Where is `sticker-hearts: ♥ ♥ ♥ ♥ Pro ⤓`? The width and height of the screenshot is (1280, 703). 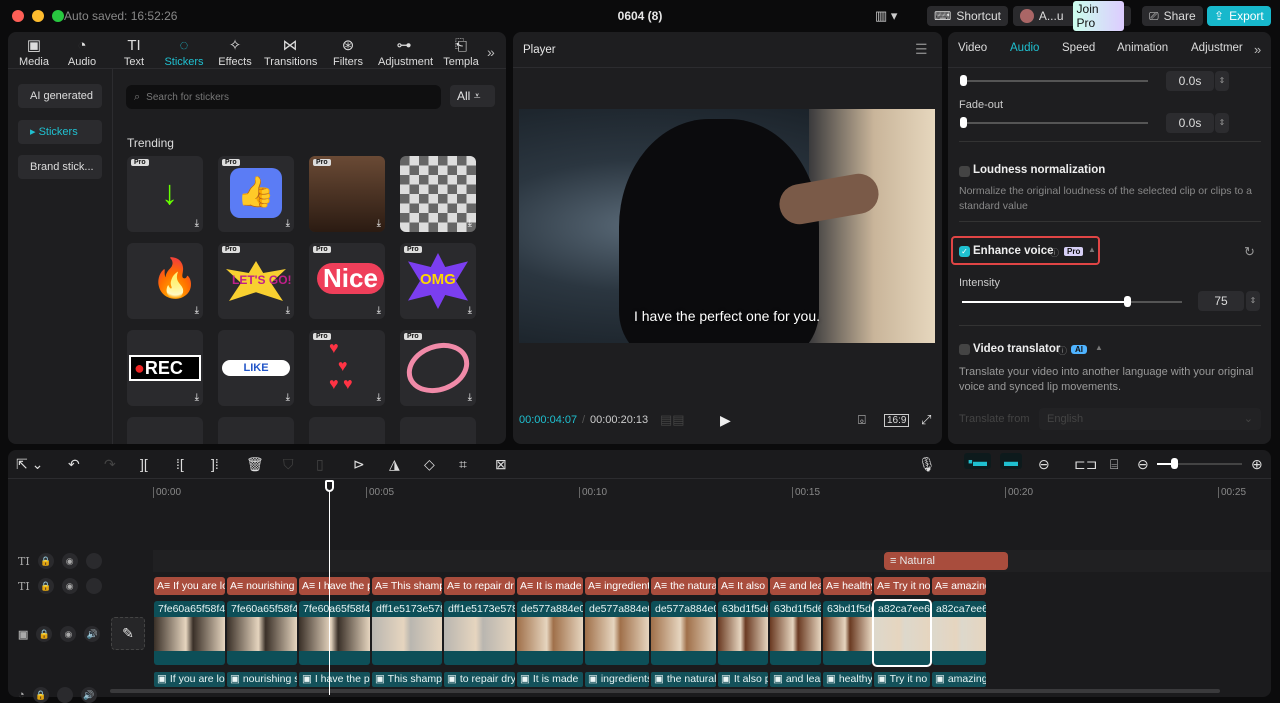
sticker-hearts: ♥ ♥ ♥ ♥ Pro ⤓ is located at coordinates (347, 368).